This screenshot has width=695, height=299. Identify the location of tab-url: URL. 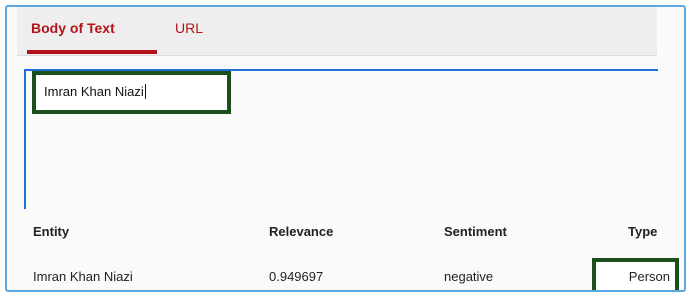
(189, 28).